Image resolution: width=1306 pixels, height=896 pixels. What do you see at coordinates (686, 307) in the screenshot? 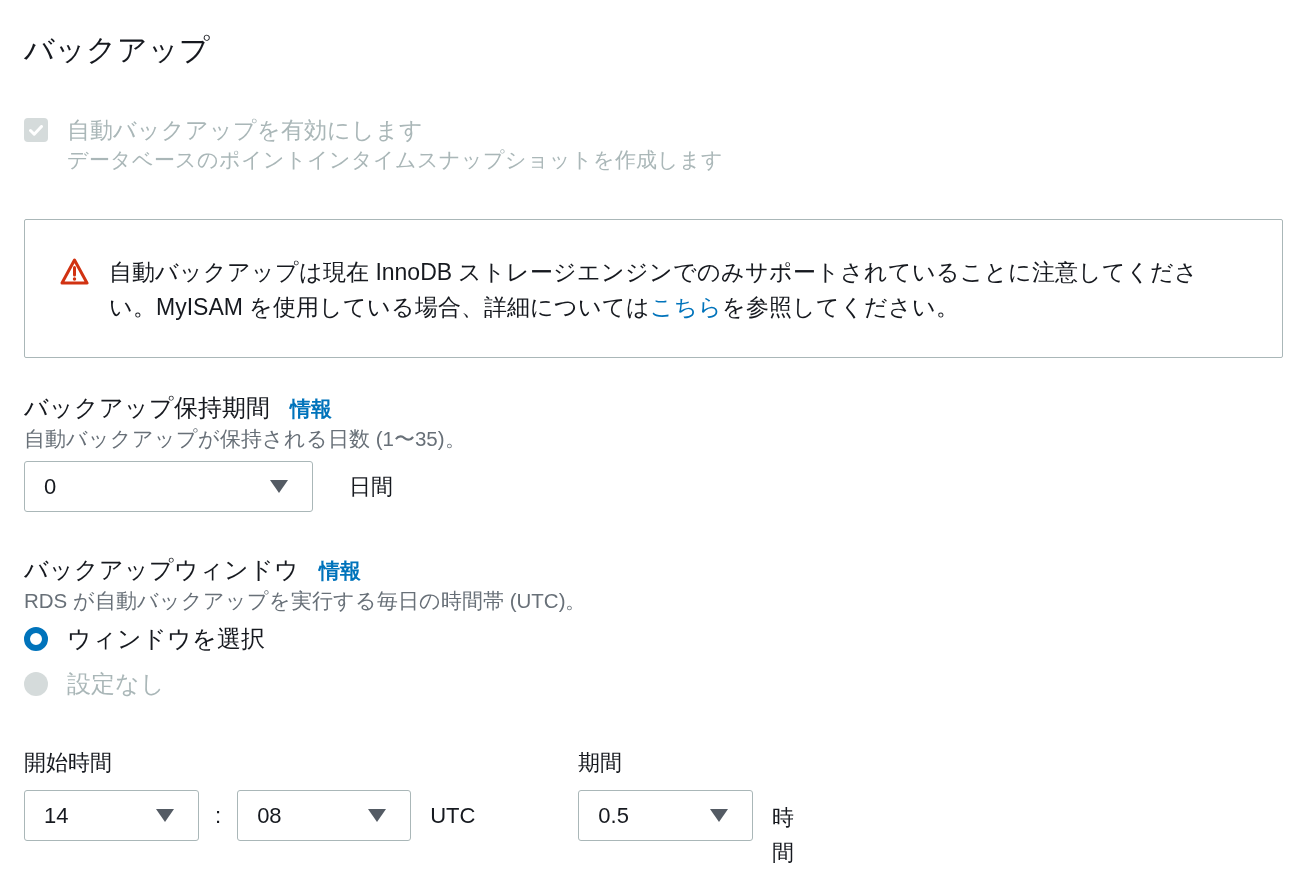
I see `alert-link: こちら` at bounding box center [686, 307].